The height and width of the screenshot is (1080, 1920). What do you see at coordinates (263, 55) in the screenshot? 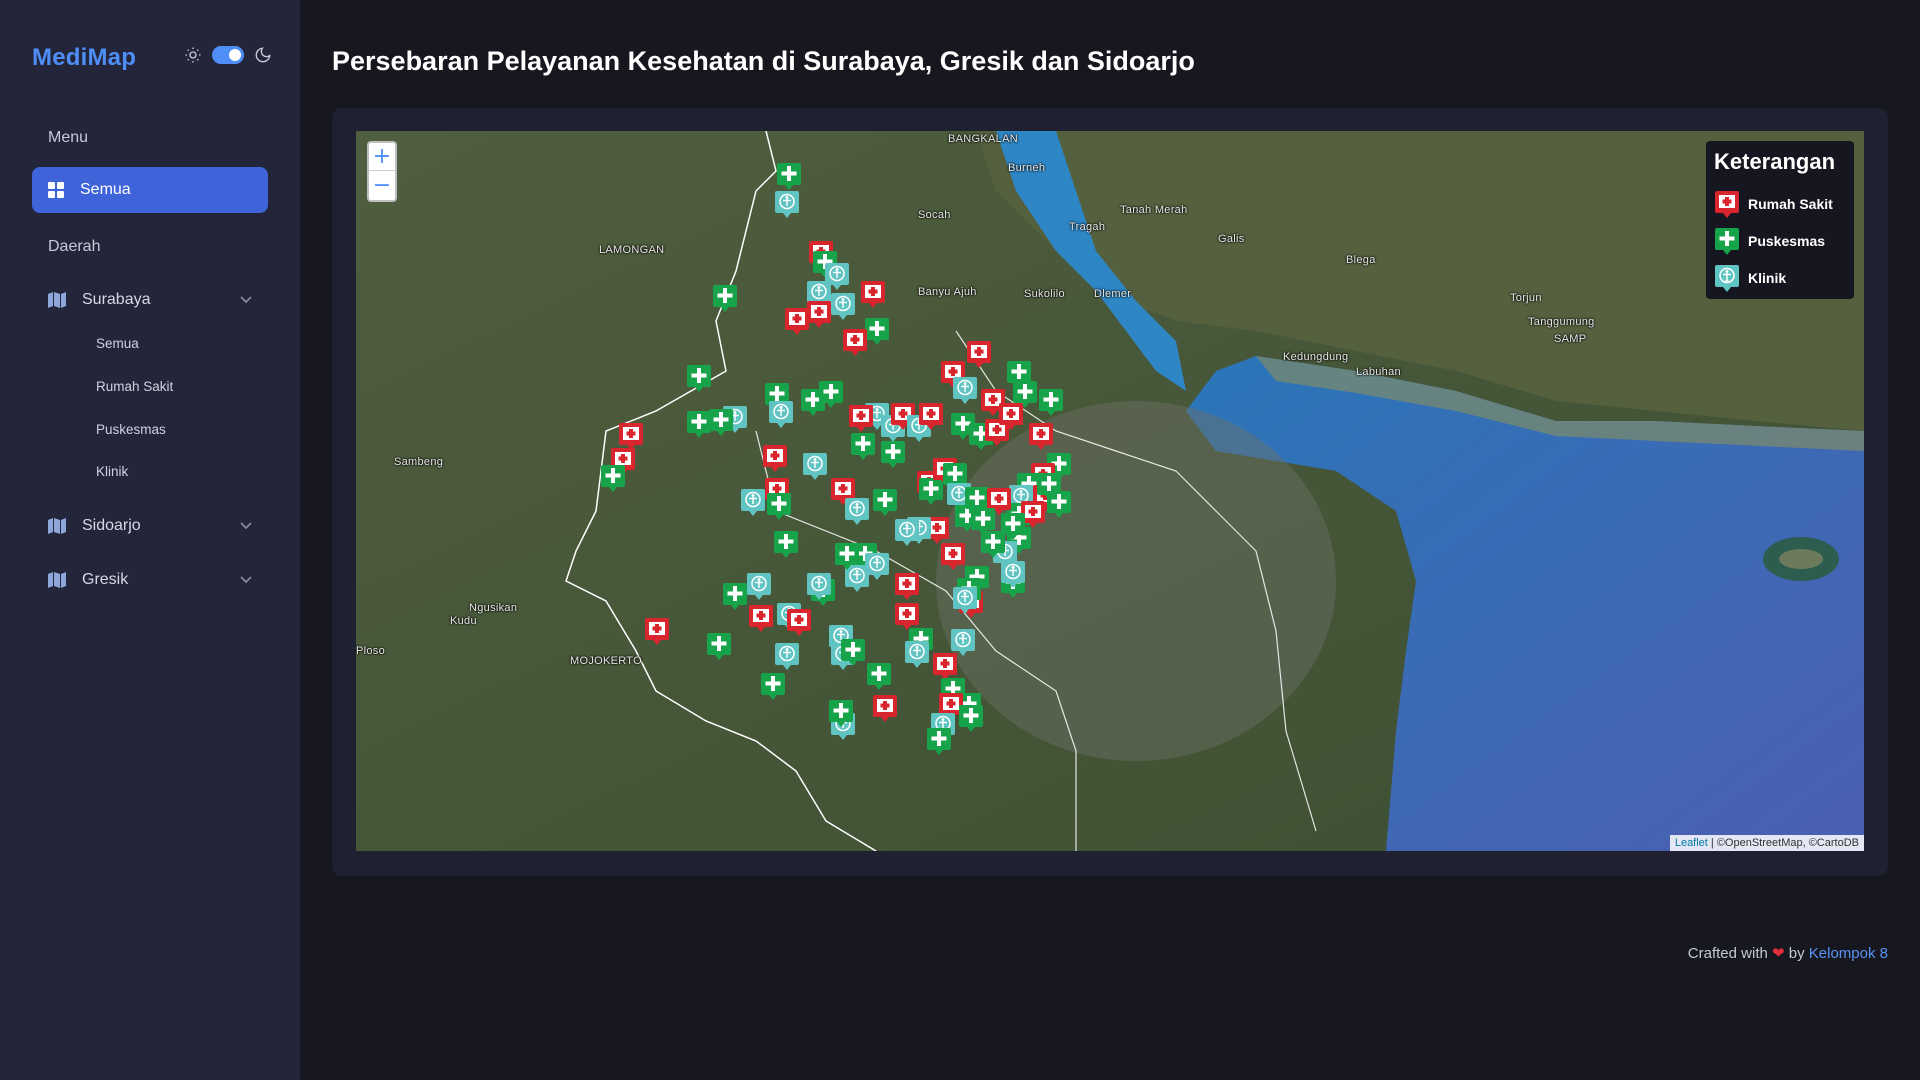
I see `moon-icon` at bounding box center [263, 55].